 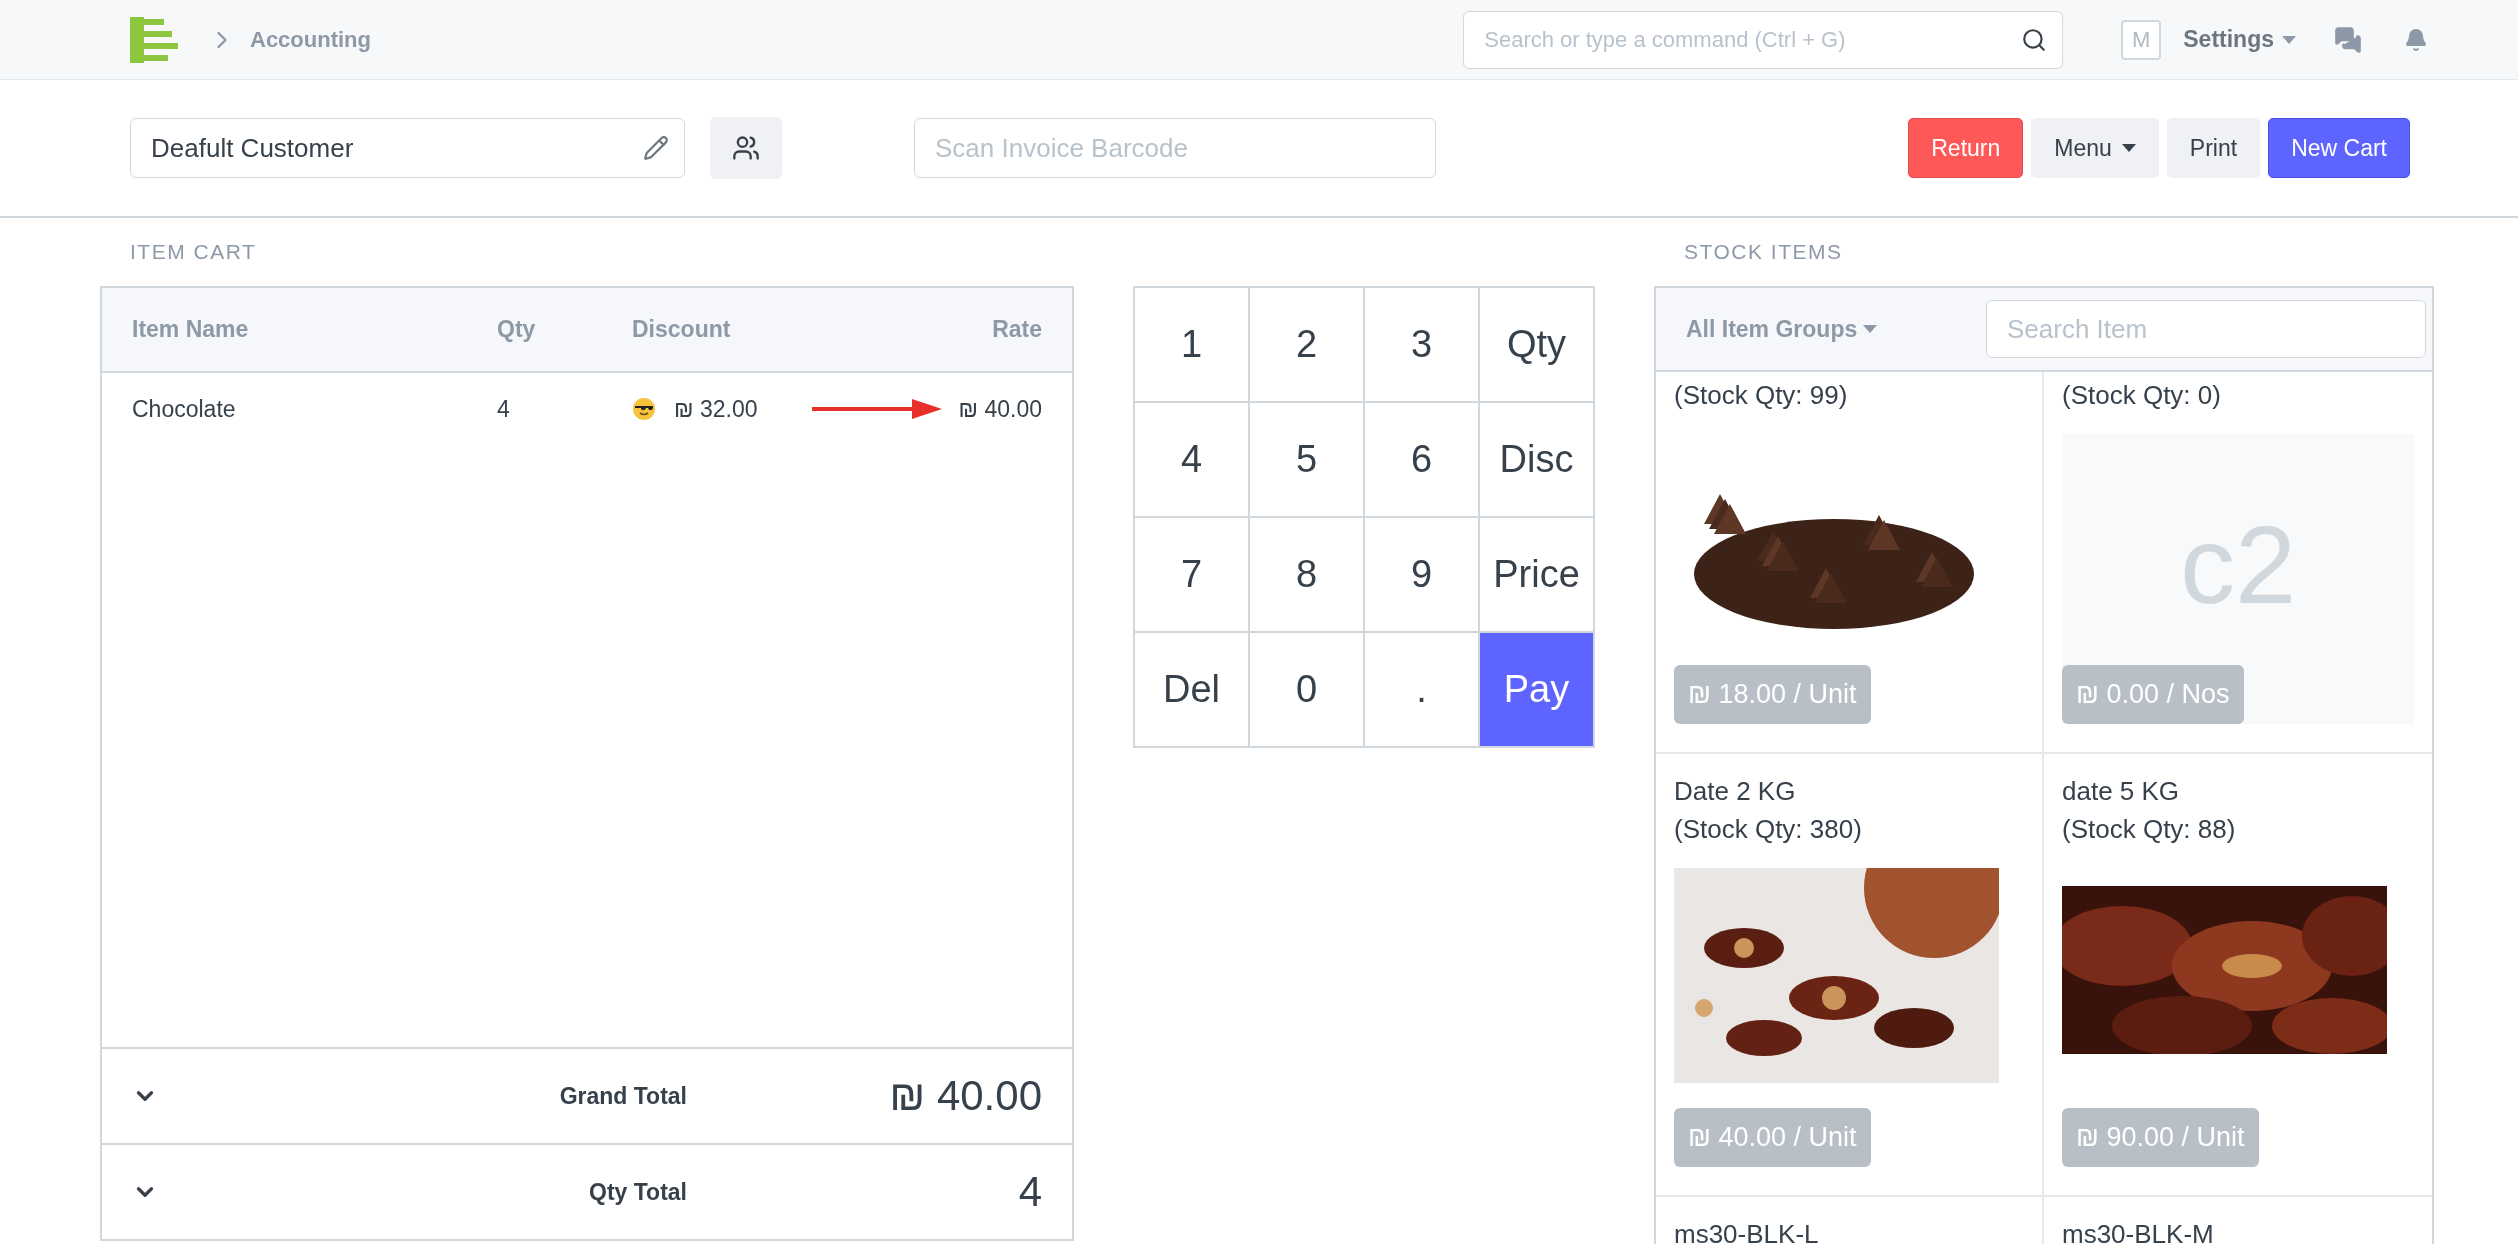 I want to click on stock-qty: (Stock Qty: 88), so click(x=2149, y=829).